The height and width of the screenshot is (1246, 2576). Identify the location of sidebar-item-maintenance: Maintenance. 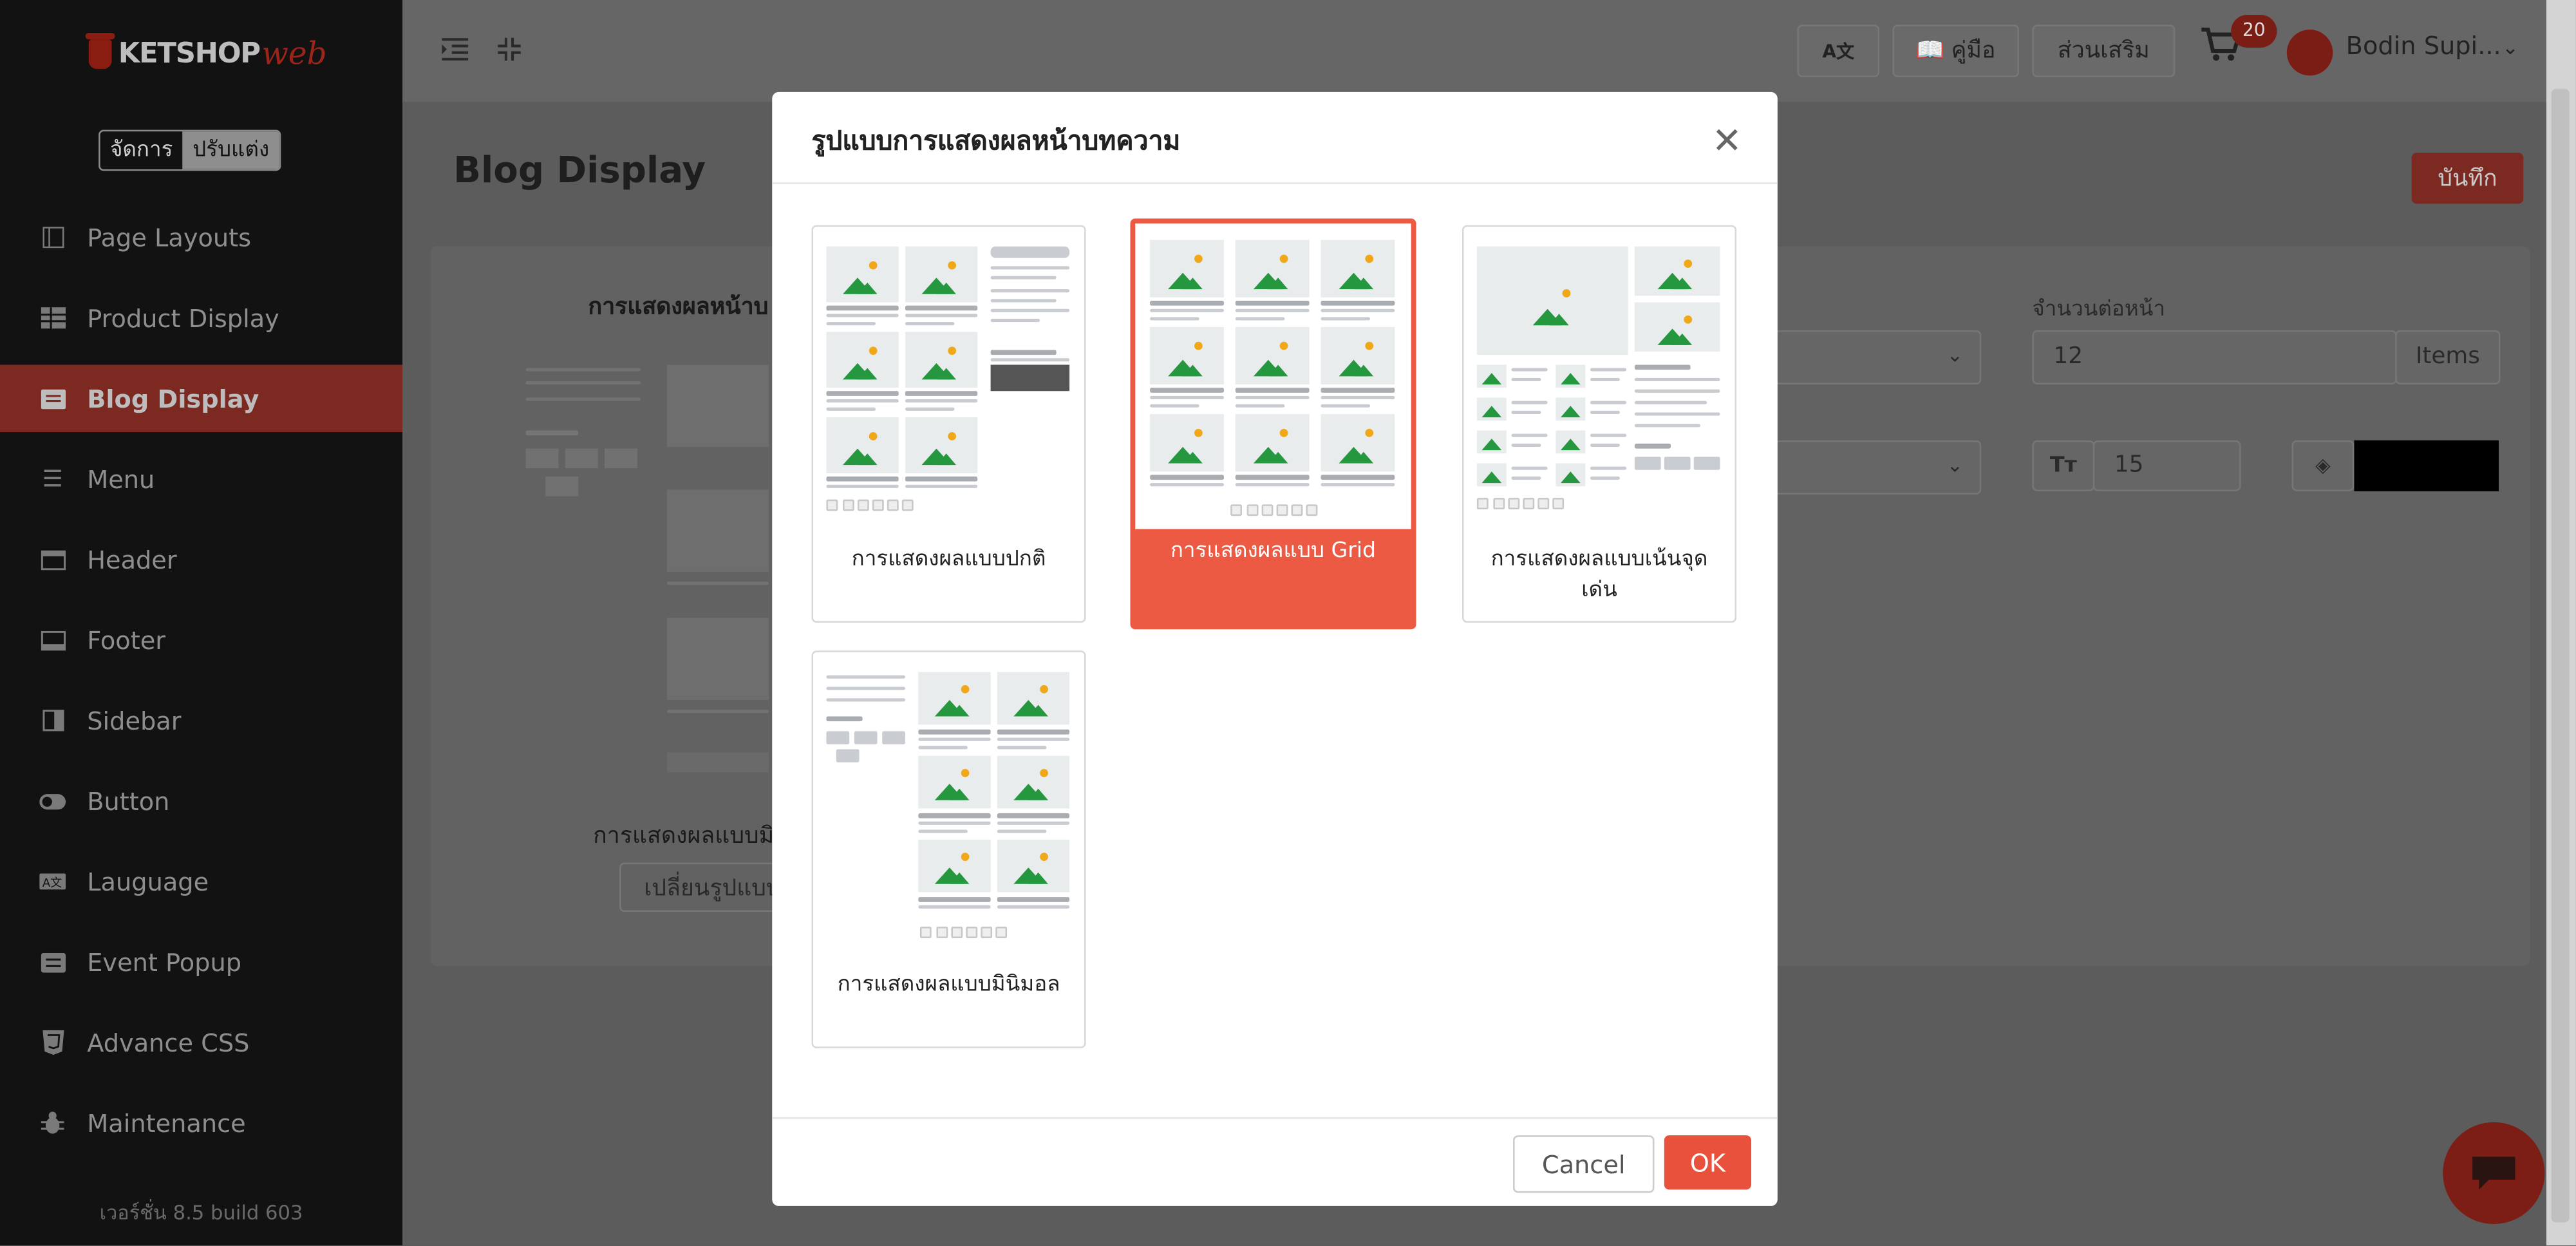
(201, 1123).